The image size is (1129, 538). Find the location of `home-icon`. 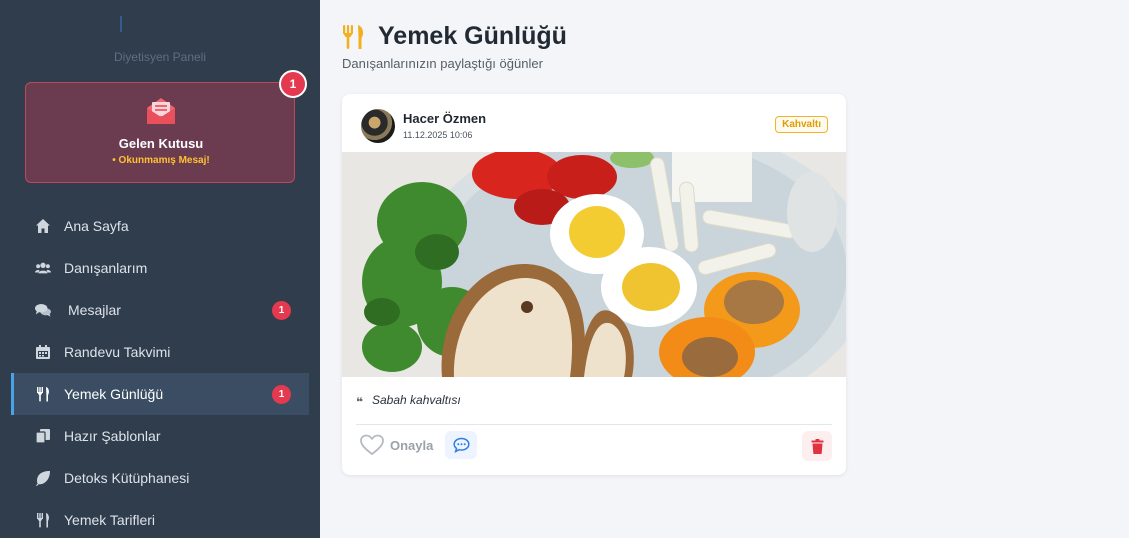

home-icon is located at coordinates (43, 226).